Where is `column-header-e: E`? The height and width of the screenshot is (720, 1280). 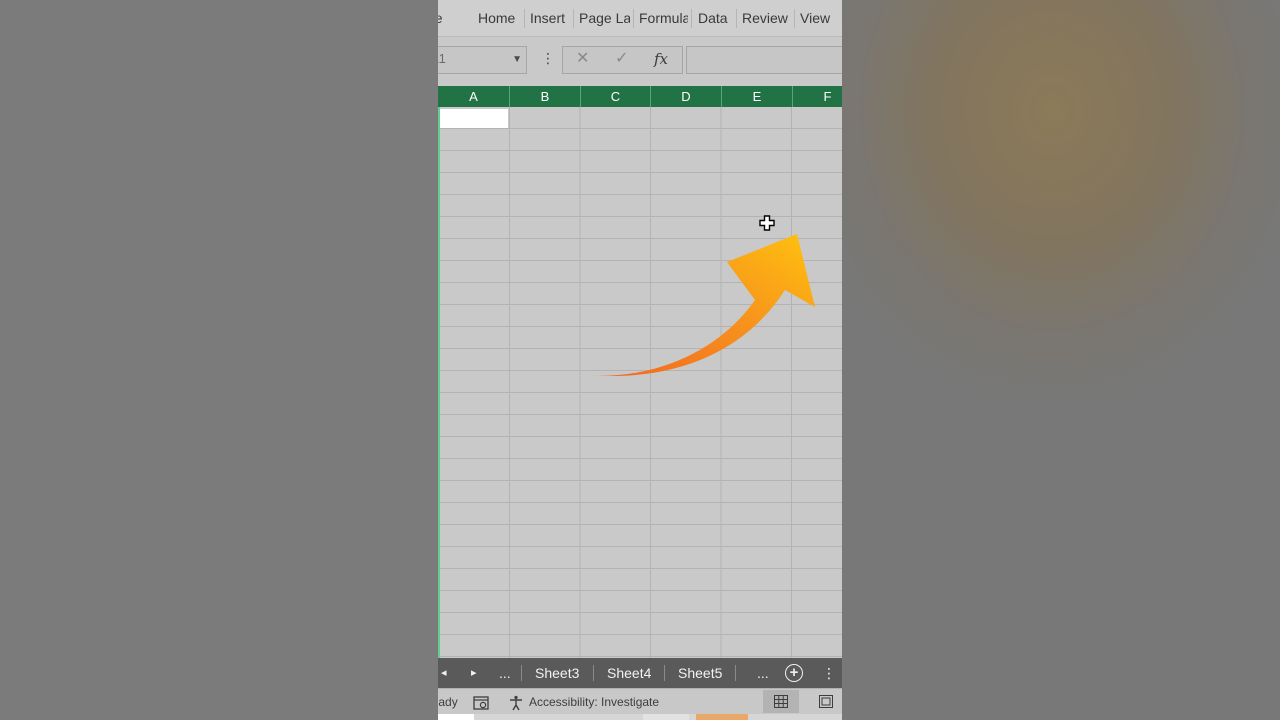
column-header-e: E is located at coordinates (756, 96).